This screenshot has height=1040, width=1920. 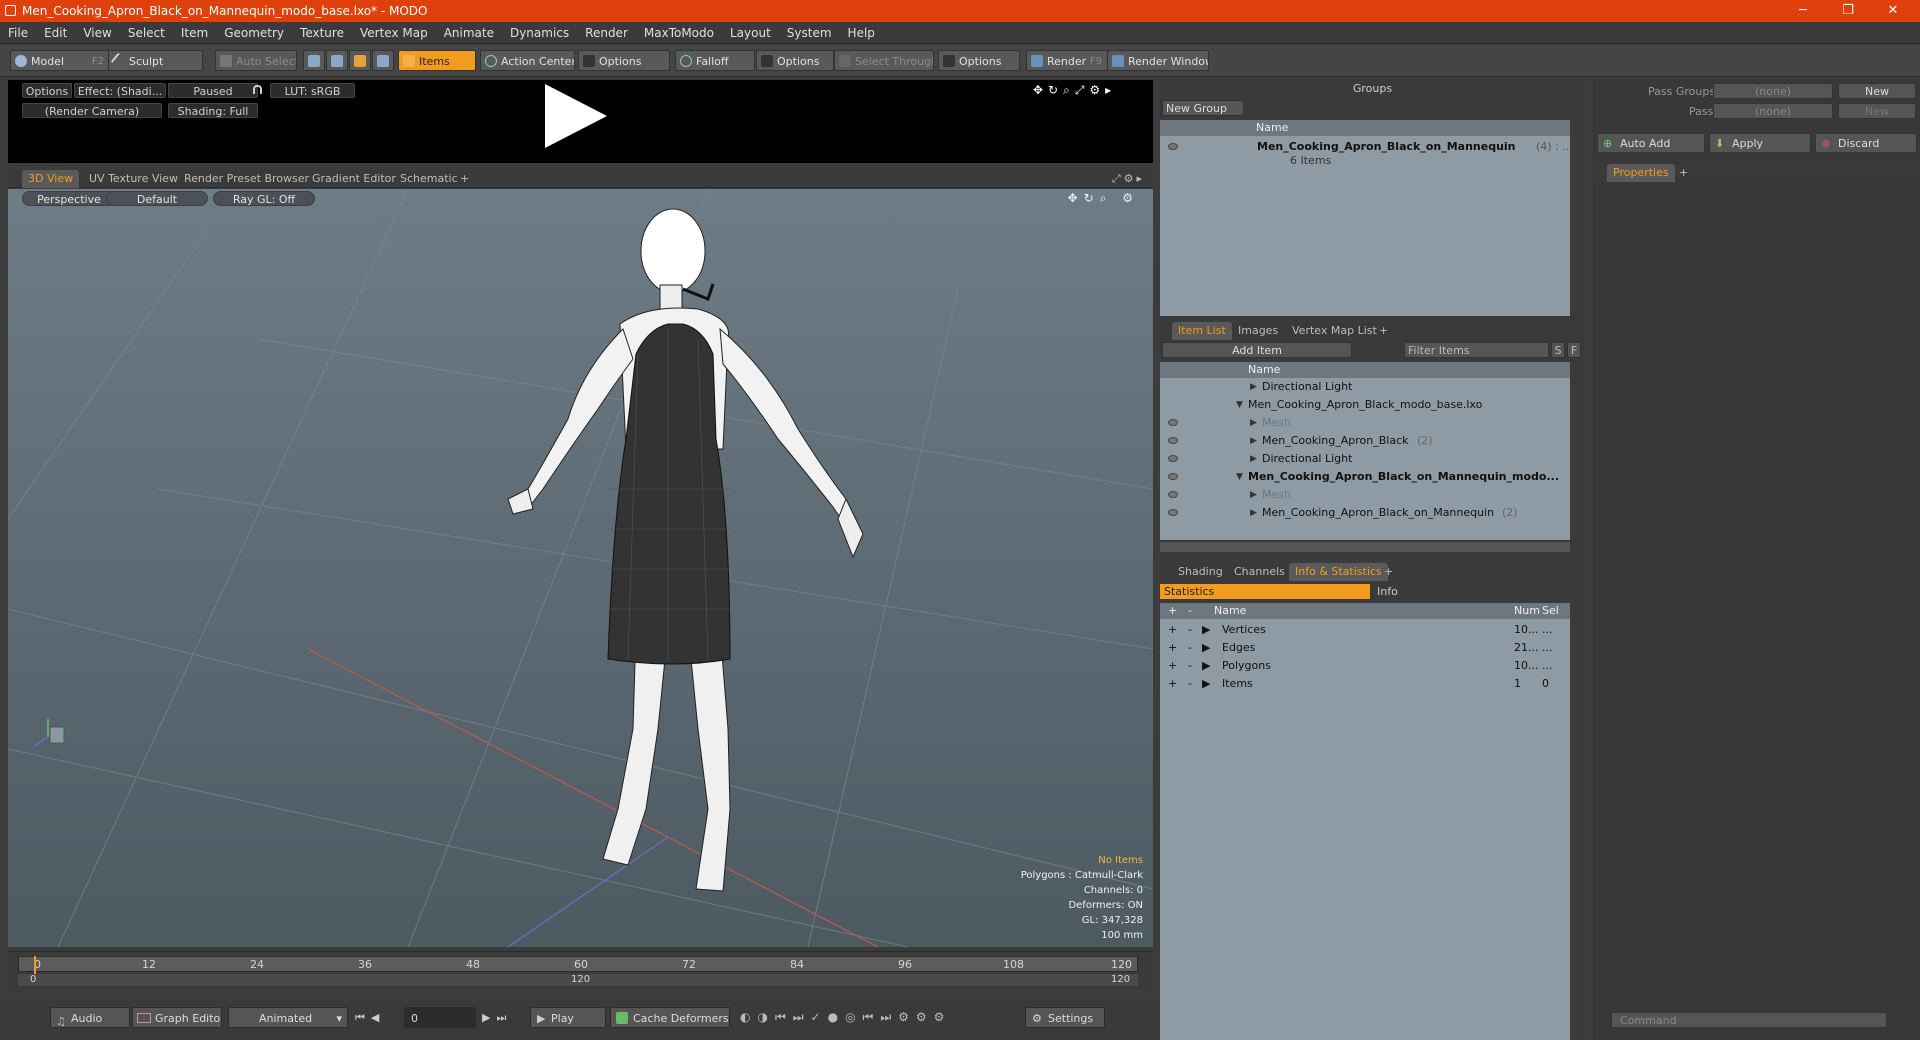 I want to click on collapse-arrow-icon: ▼, so click(x=1239, y=477).